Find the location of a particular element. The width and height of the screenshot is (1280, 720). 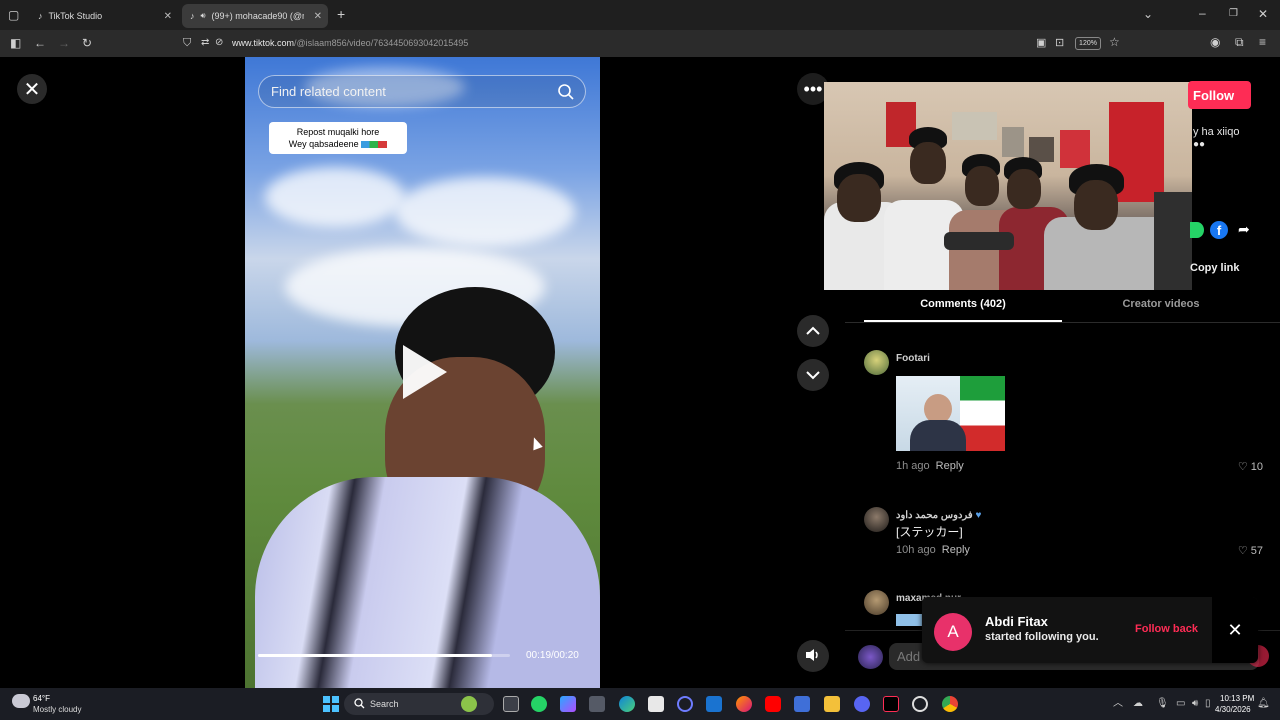

next-video-button is located at coordinates (813, 375).